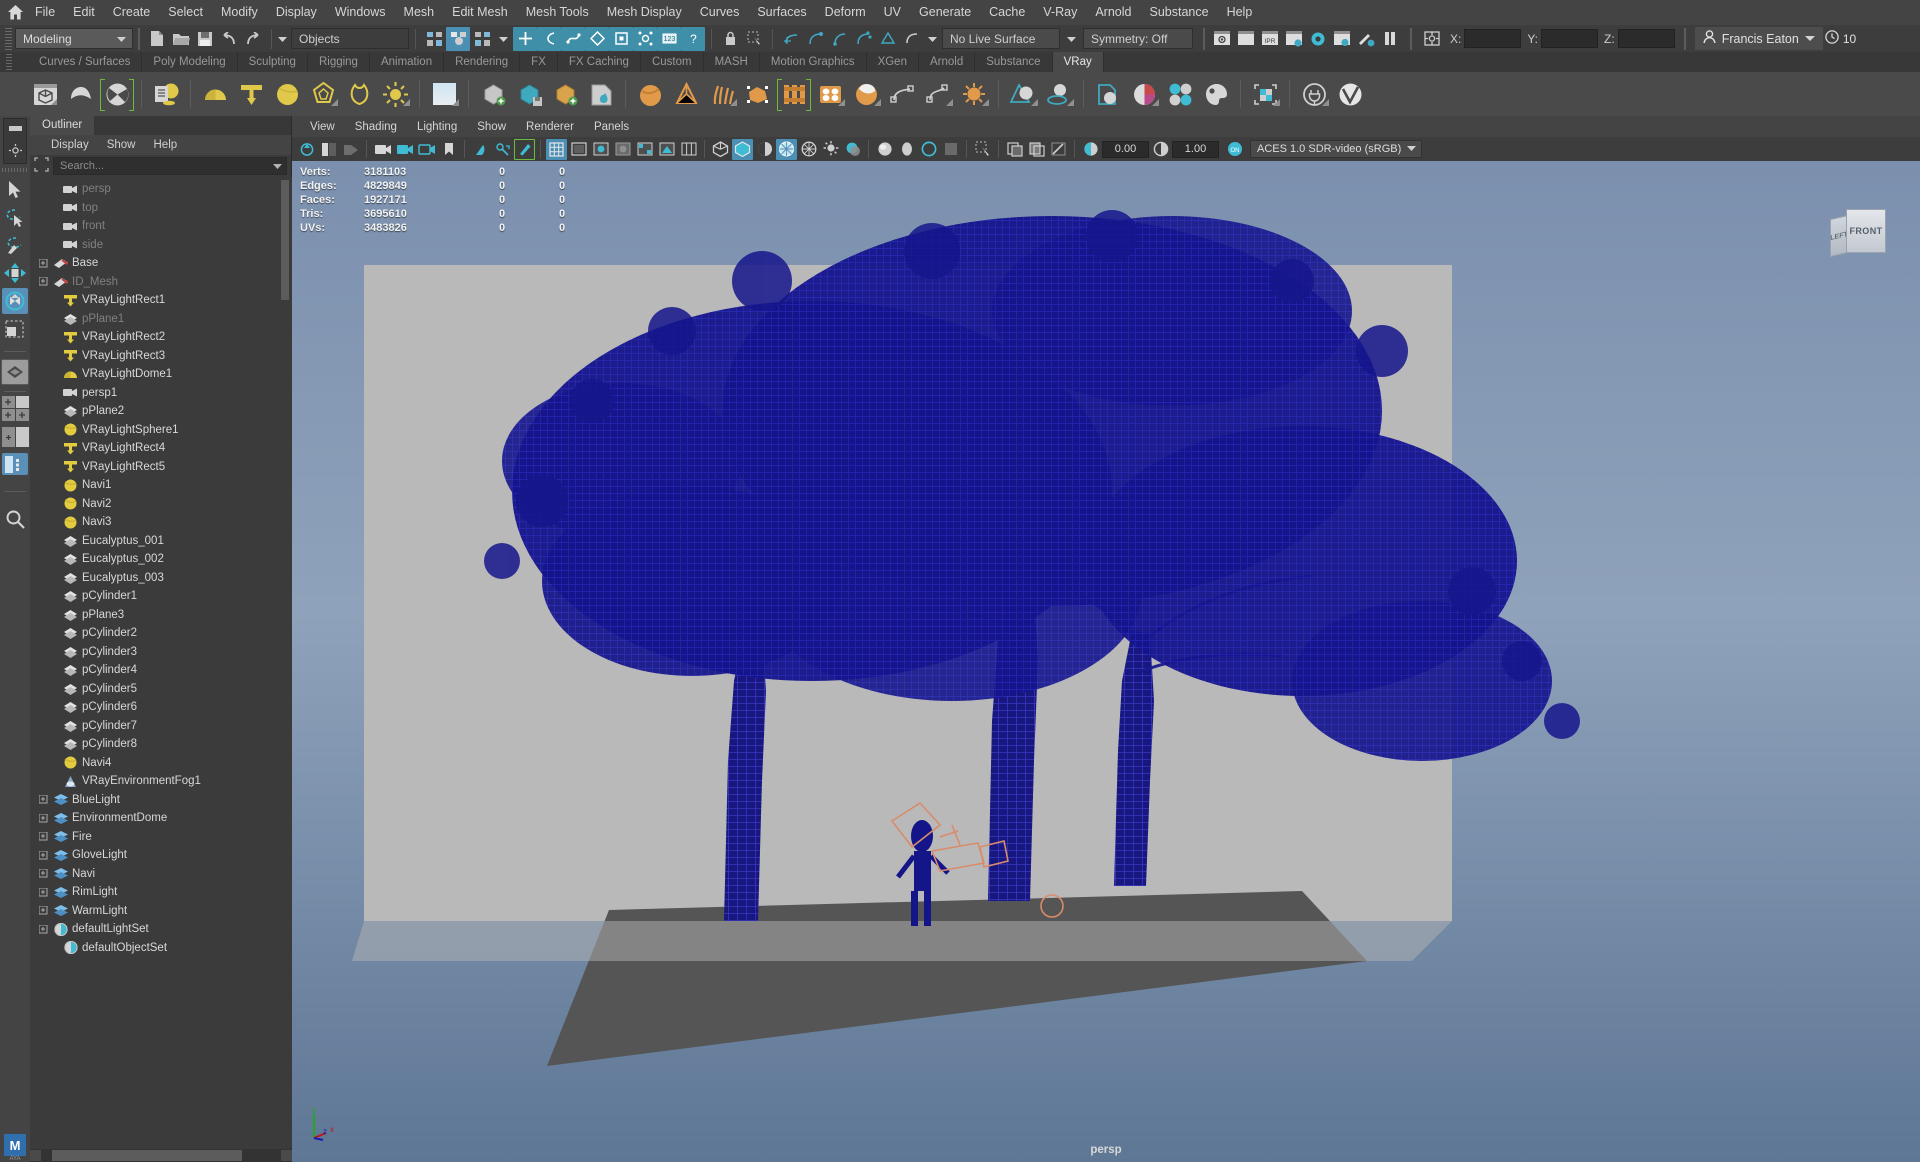  I want to click on outliner-item: Base, so click(161, 263).